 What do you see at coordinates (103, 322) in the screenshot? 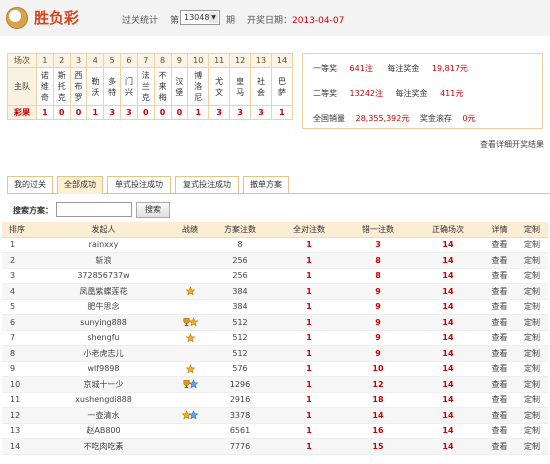
I see `initiator-link: sunying888` at bounding box center [103, 322].